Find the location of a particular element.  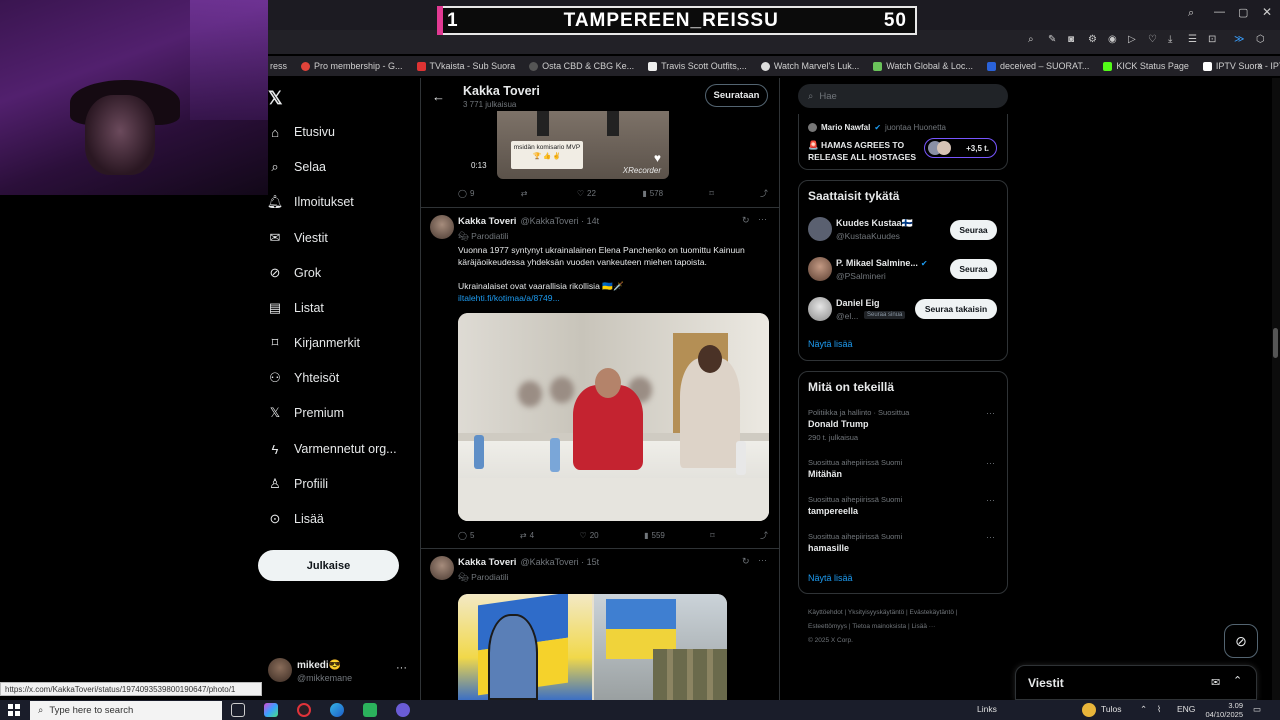

views-button: ▮ 559 is located at coordinates (654, 535).